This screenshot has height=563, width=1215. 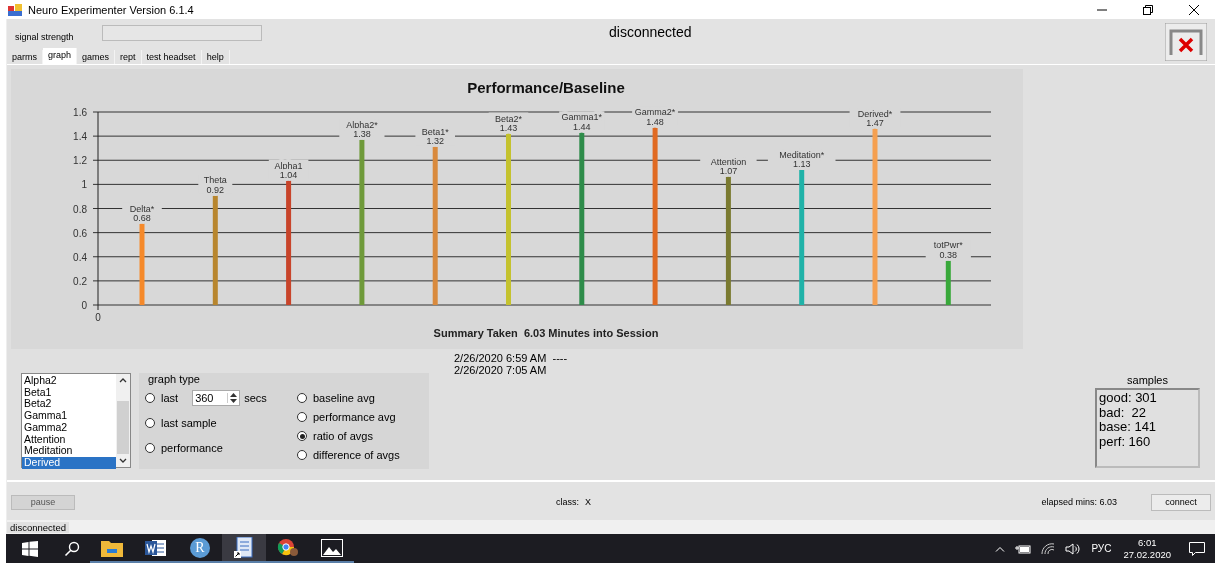 What do you see at coordinates (1023, 548) in the screenshot?
I see `battery-icon` at bounding box center [1023, 548].